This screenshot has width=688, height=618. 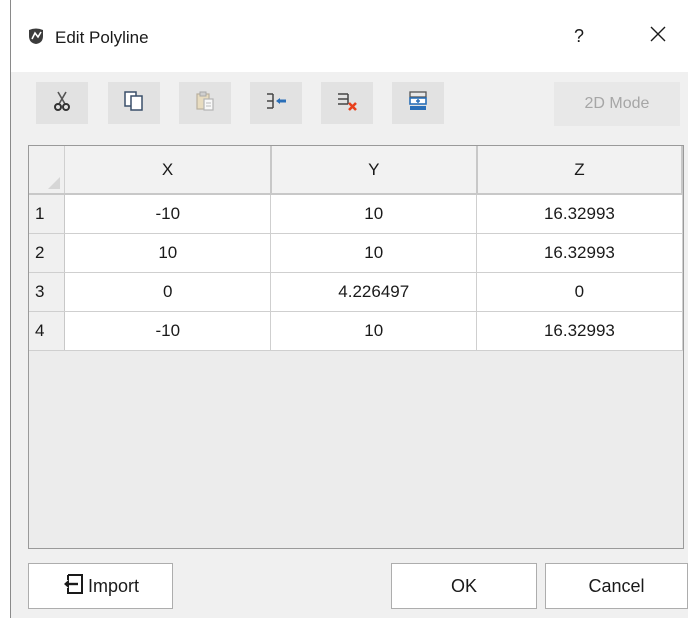 What do you see at coordinates (168, 253) in the screenshot?
I see `cell-x: 10` at bounding box center [168, 253].